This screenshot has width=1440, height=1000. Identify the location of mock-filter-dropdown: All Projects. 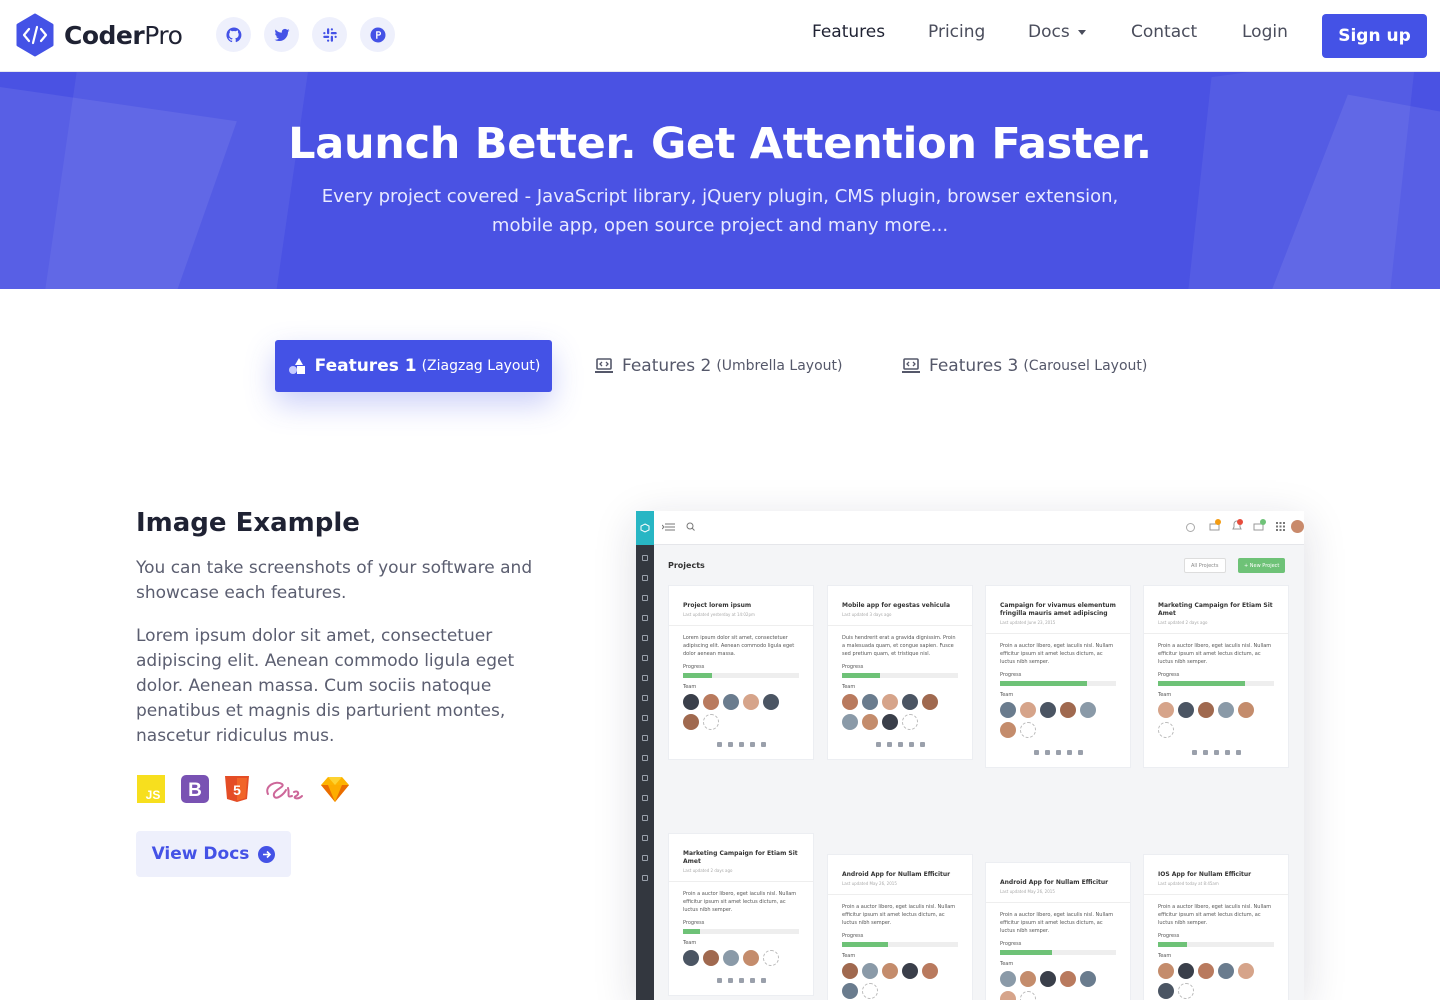
(1205, 565).